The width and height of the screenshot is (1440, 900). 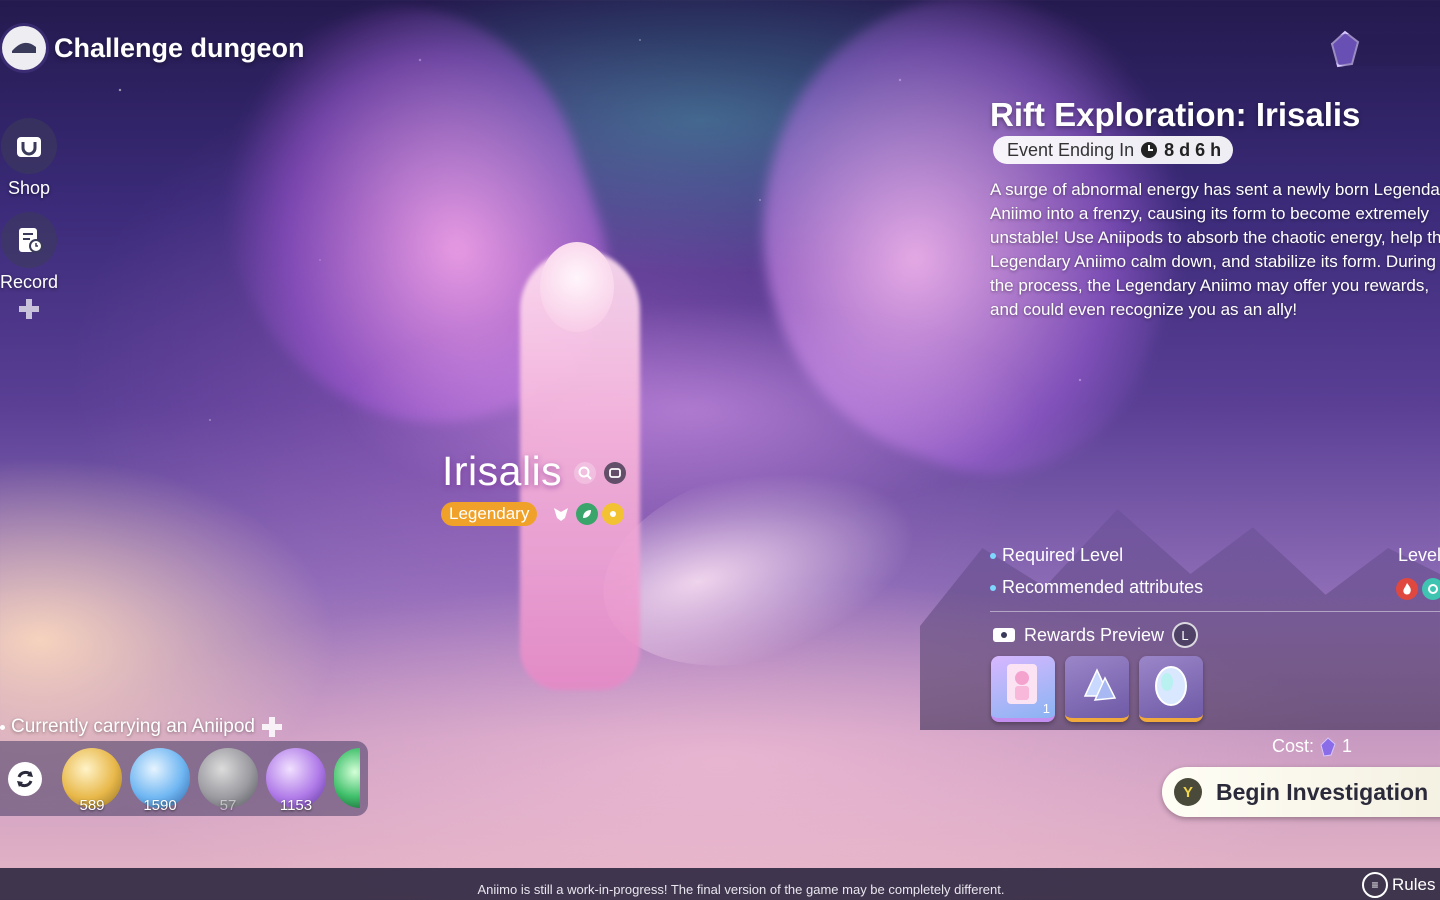 I want to click on carry-status: Currently carrying an Aniipod, so click(x=141, y=727).